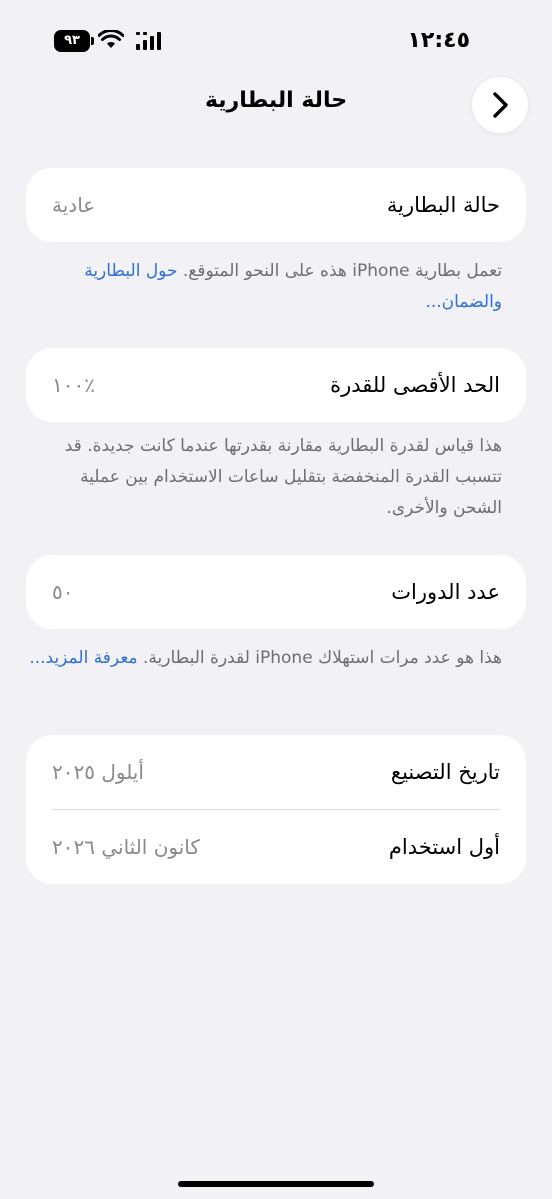 This screenshot has width=552, height=1199. What do you see at coordinates (445, 592) in the screenshot?
I see `cycle-count-label: عدد الدورات` at bounding box center [445, 592].